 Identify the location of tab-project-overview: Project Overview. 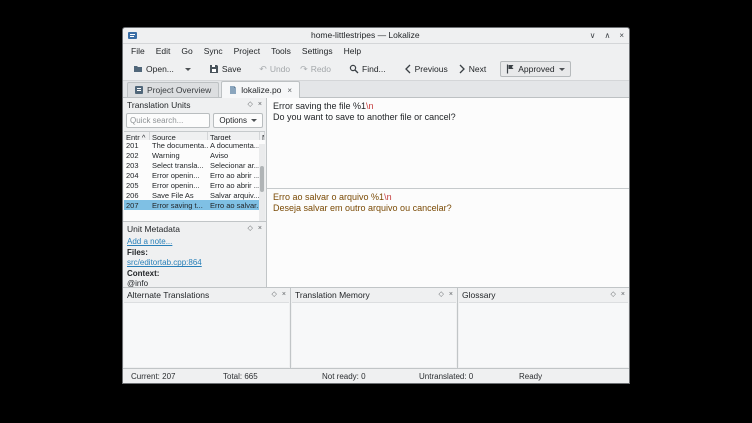
(173, 90).